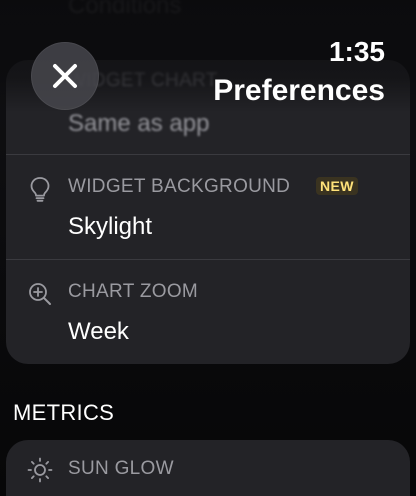  I want to click on setting-value: Same as app, so click(139, 123).